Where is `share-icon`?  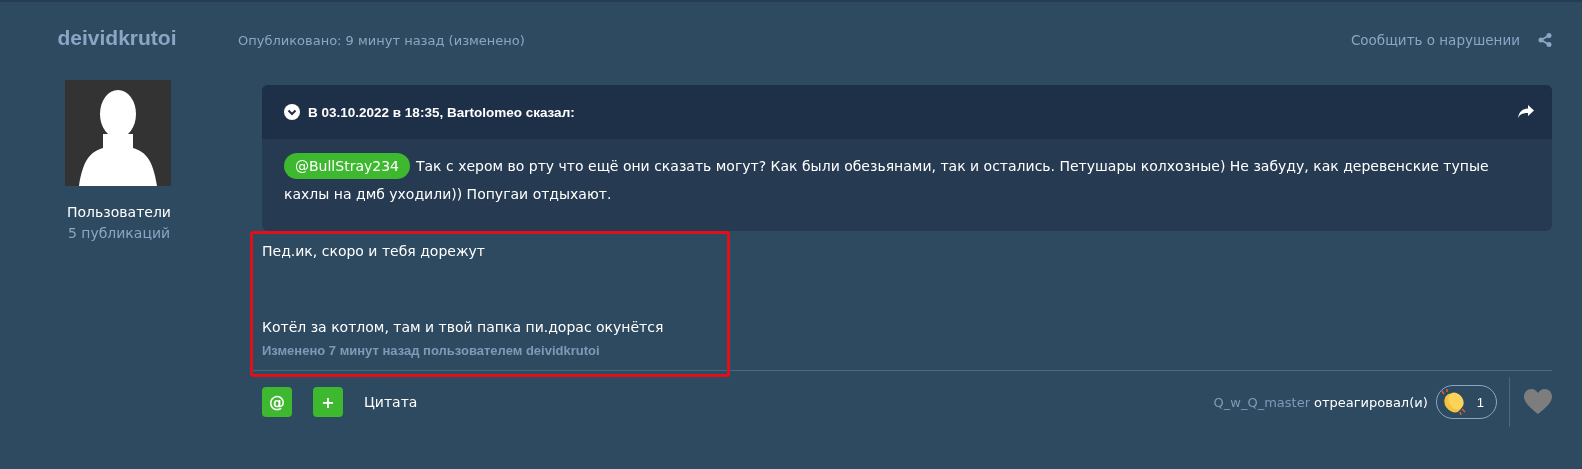 share-icon is located at coordinates (1545, 40).